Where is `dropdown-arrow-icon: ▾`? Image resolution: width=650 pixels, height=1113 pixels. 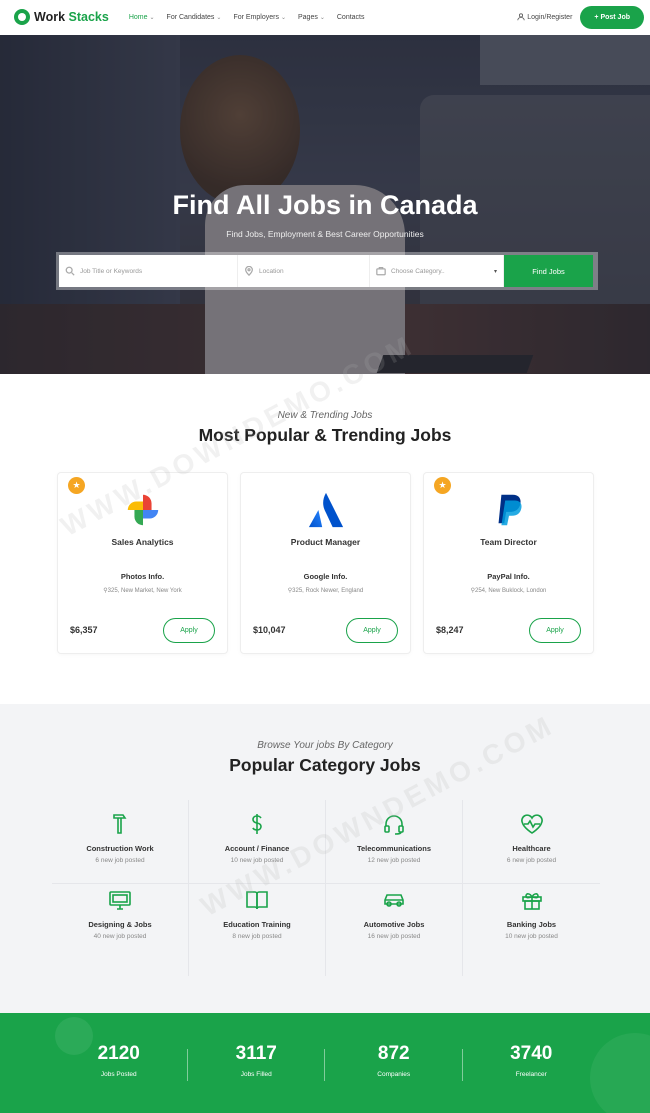 dropdown-arrow-icon: ▾ is located at coordinates (495, 271).